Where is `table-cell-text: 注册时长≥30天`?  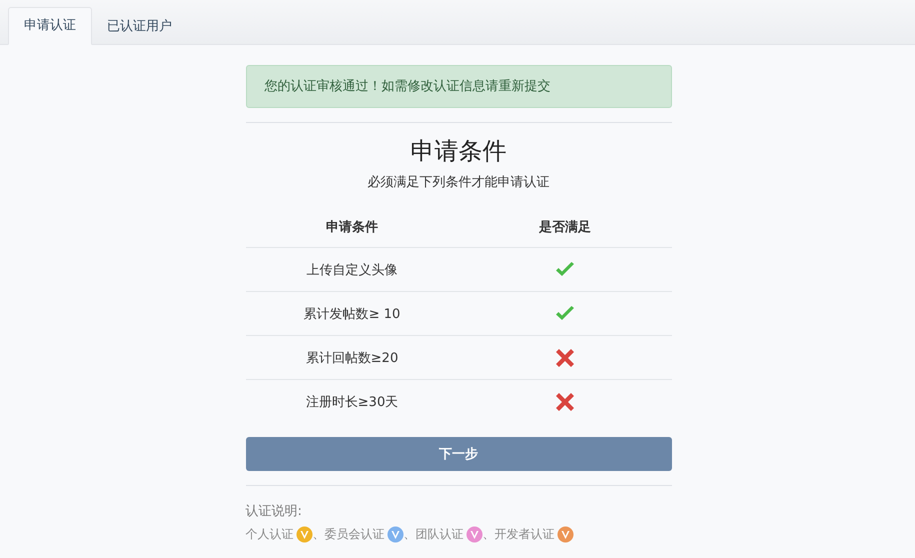 table-cell-text: 注册时长≥30天 is located at coordinates (352, 402).